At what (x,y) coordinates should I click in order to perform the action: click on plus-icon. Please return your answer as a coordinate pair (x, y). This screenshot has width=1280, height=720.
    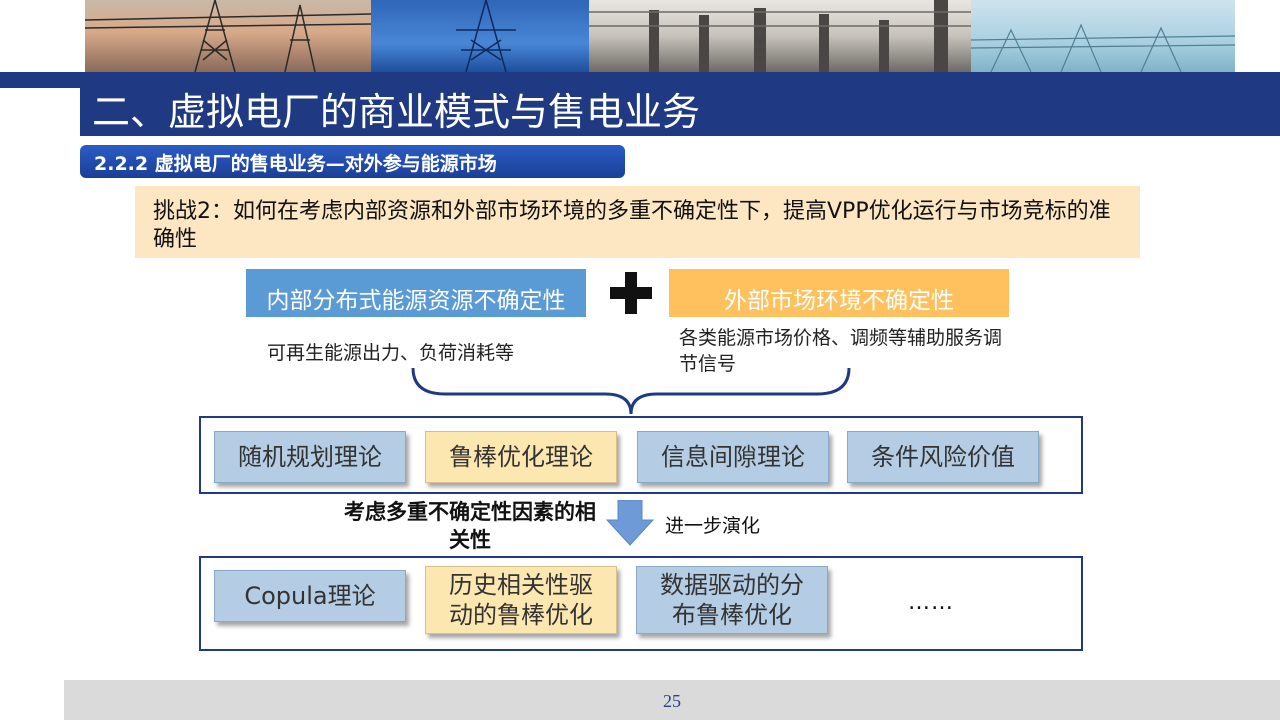
    Looking at the image, I should click on (631, 293).